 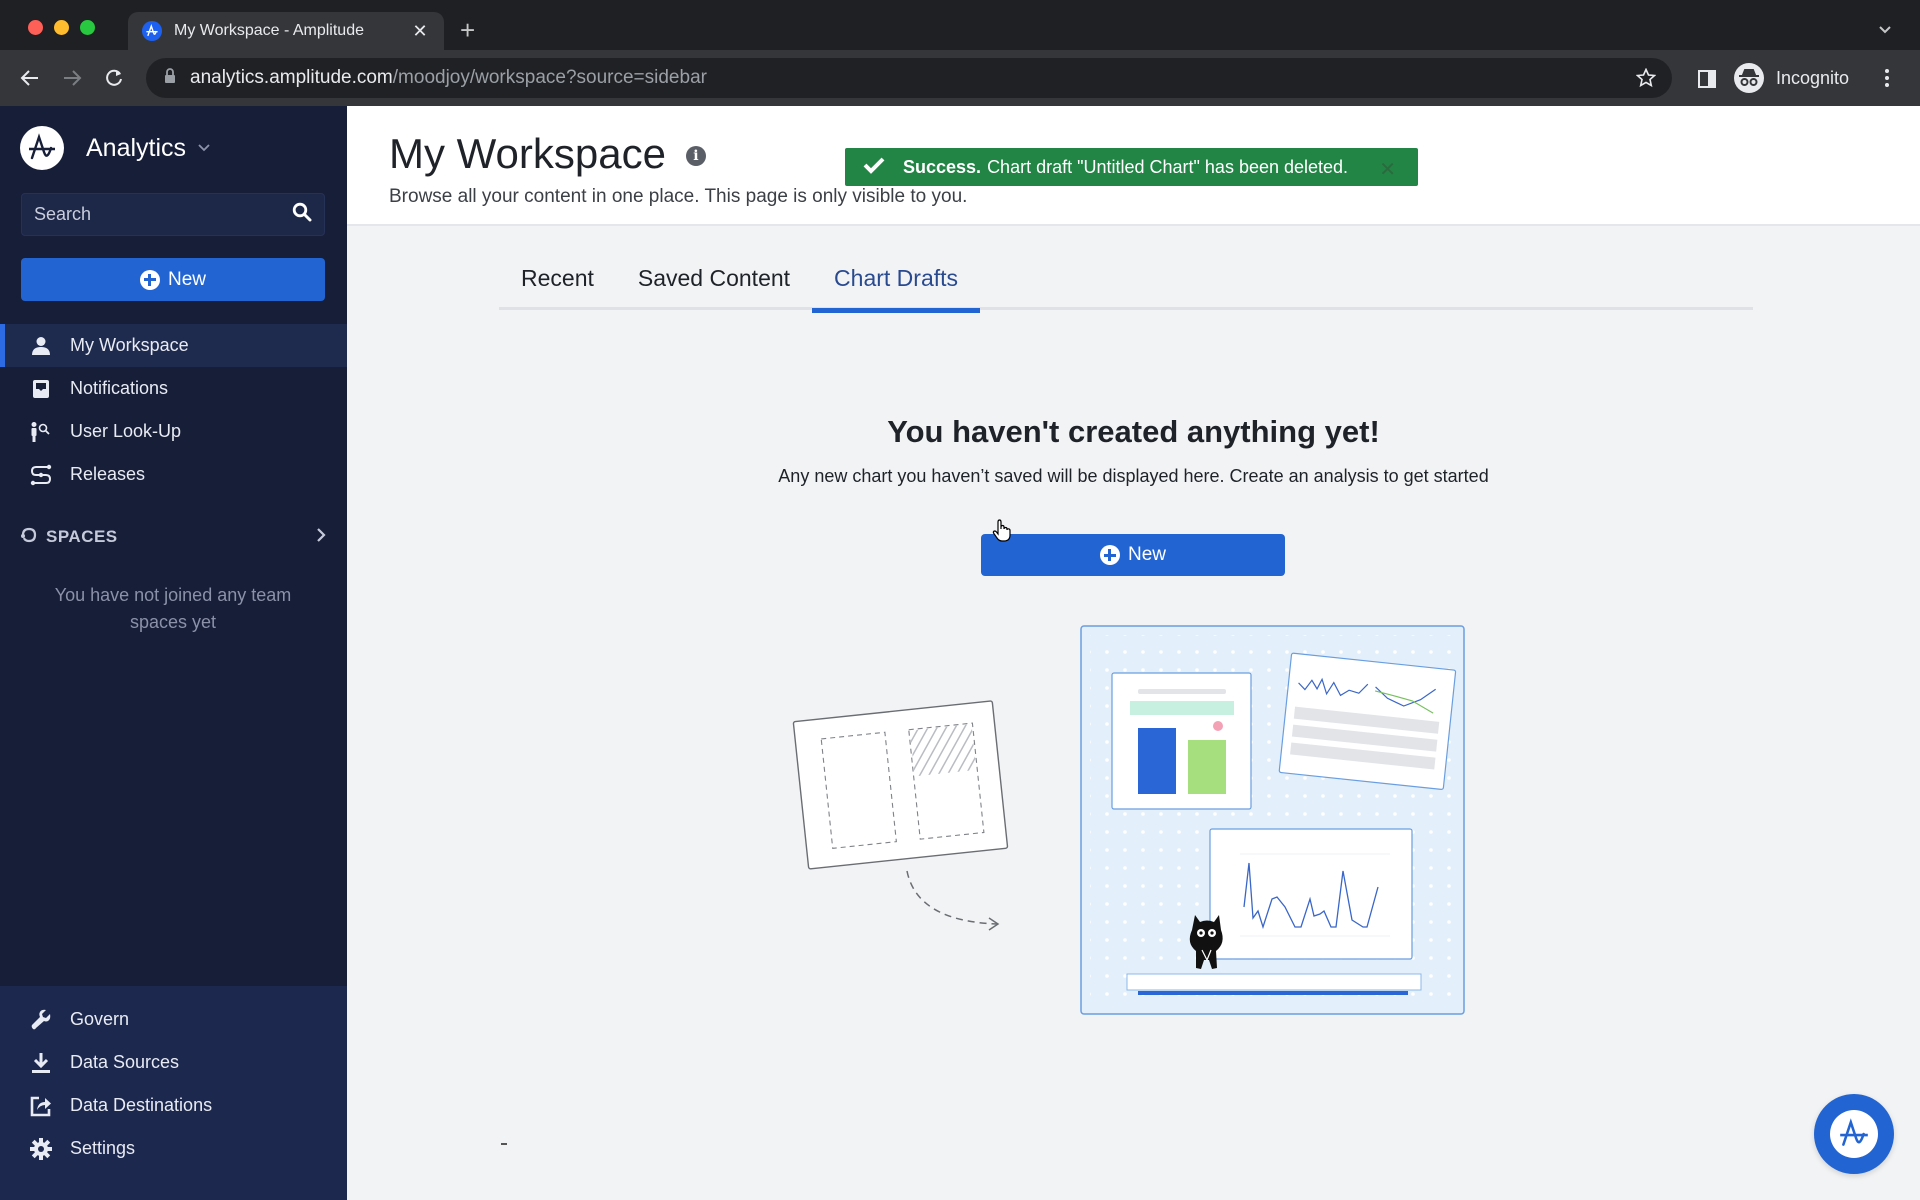 What do you see at coordinates (291, 77) in the screenshot?
I see `url-host: analytics.amplitude.com` at bounding box center [291, 77].